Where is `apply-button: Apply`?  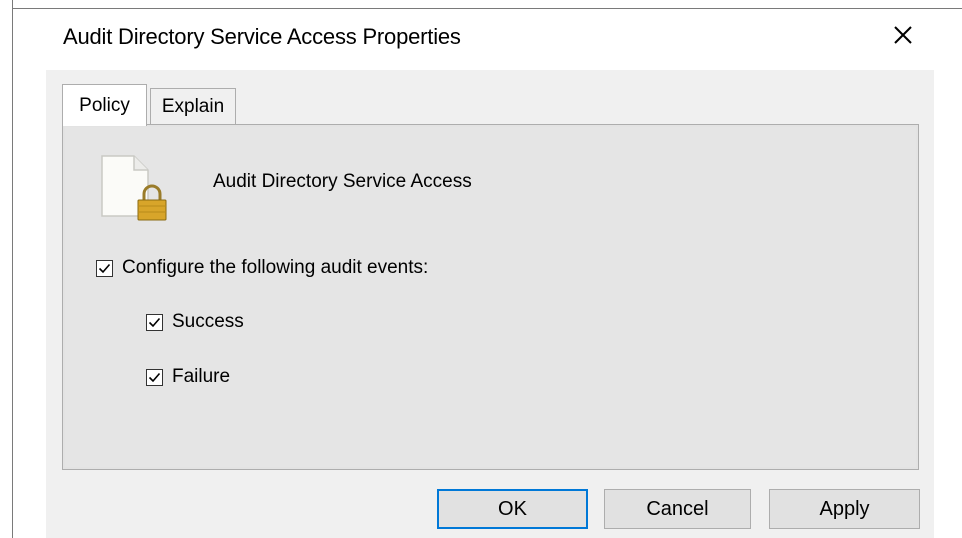 apply-button: Apply is located at coordinates (844, 509).